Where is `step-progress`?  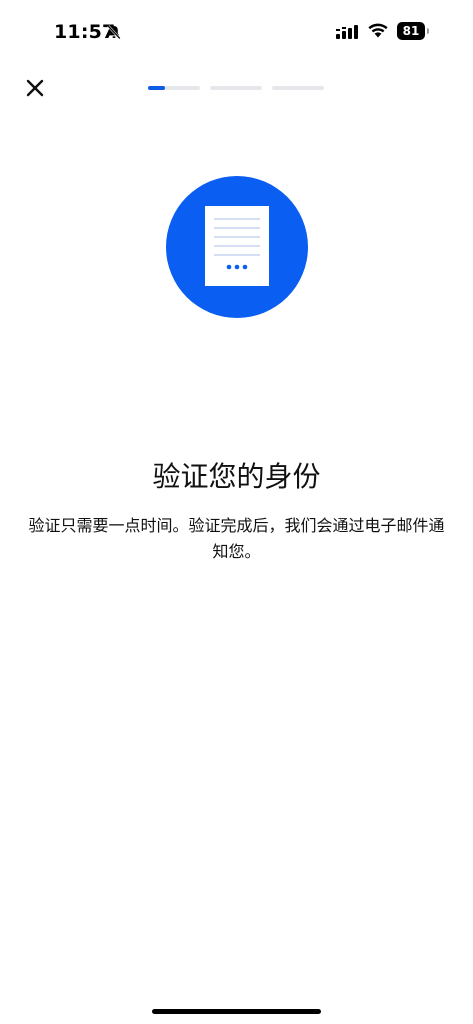
step-progress is located at coordinates (237, 88).